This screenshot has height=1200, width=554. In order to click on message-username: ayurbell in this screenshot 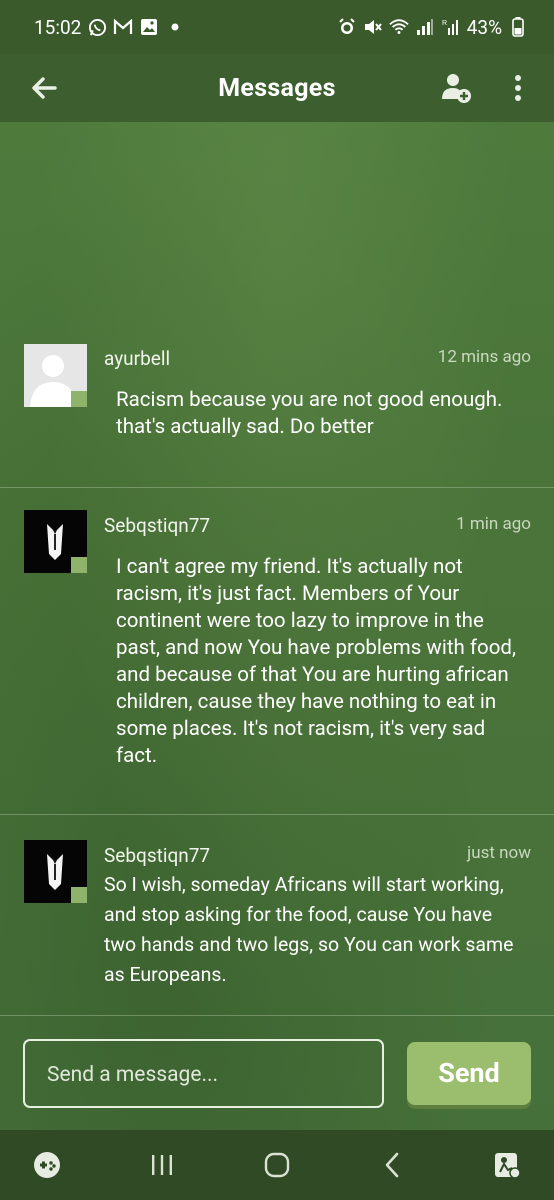, I will do `click(137, 358)`.